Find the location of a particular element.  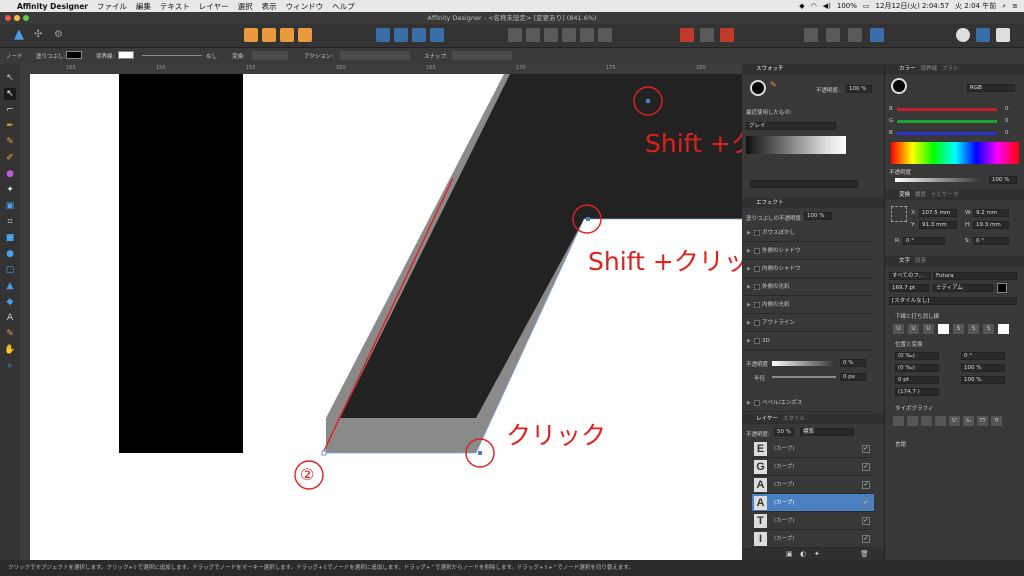

ellipse-tool-icon: ● is located at coordinates (10, 254).